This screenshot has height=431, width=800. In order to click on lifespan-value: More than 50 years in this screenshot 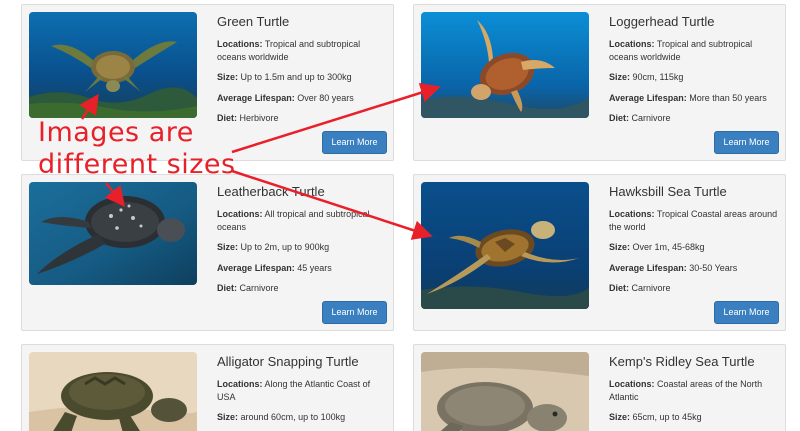, I will do `click(728, 97)`.